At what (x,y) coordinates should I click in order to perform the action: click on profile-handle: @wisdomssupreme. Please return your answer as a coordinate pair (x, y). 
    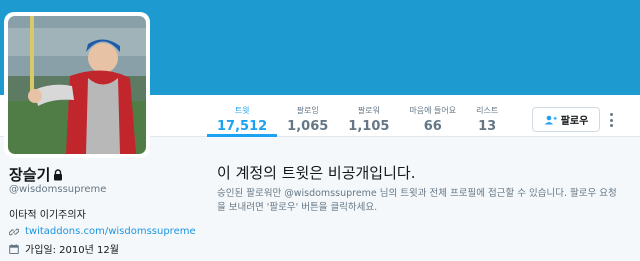
    Looking at the image, I should click on (58, 189).